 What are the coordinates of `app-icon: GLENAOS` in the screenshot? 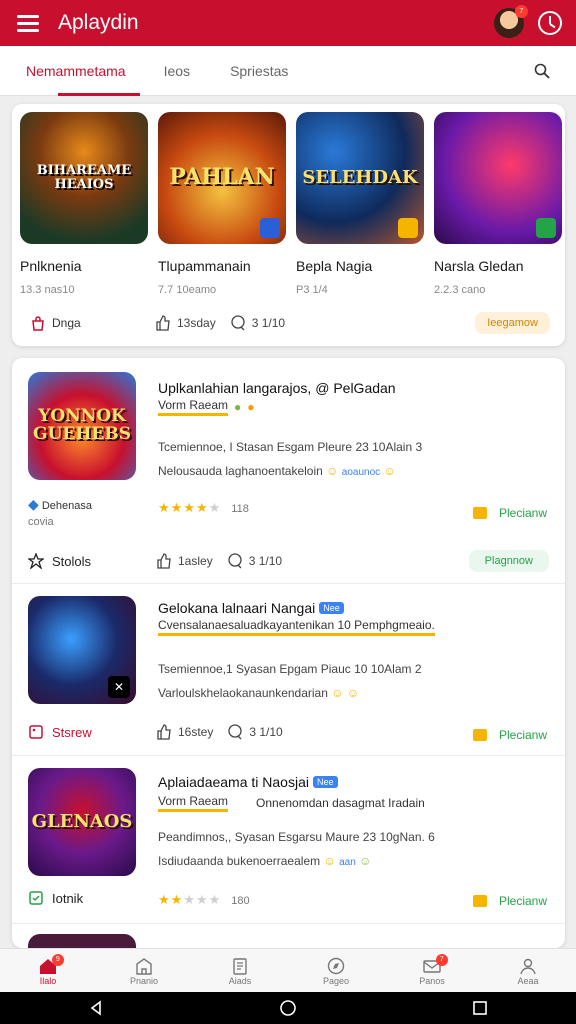 It's located at (82, 822).